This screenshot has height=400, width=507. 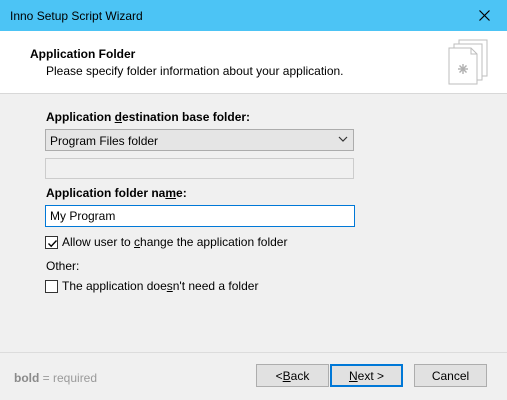 I want to click on close-icon, so click(x=484, y=15).